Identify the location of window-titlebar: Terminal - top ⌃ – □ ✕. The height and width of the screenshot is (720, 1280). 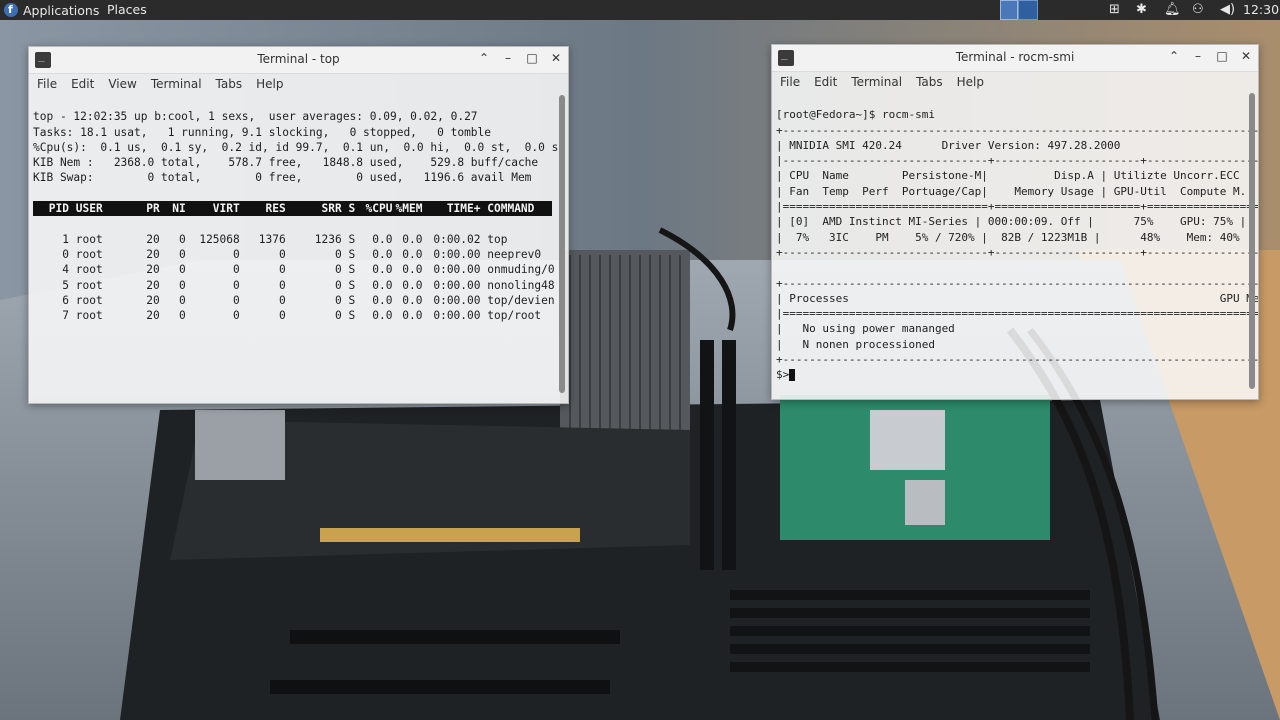
(298, 60).